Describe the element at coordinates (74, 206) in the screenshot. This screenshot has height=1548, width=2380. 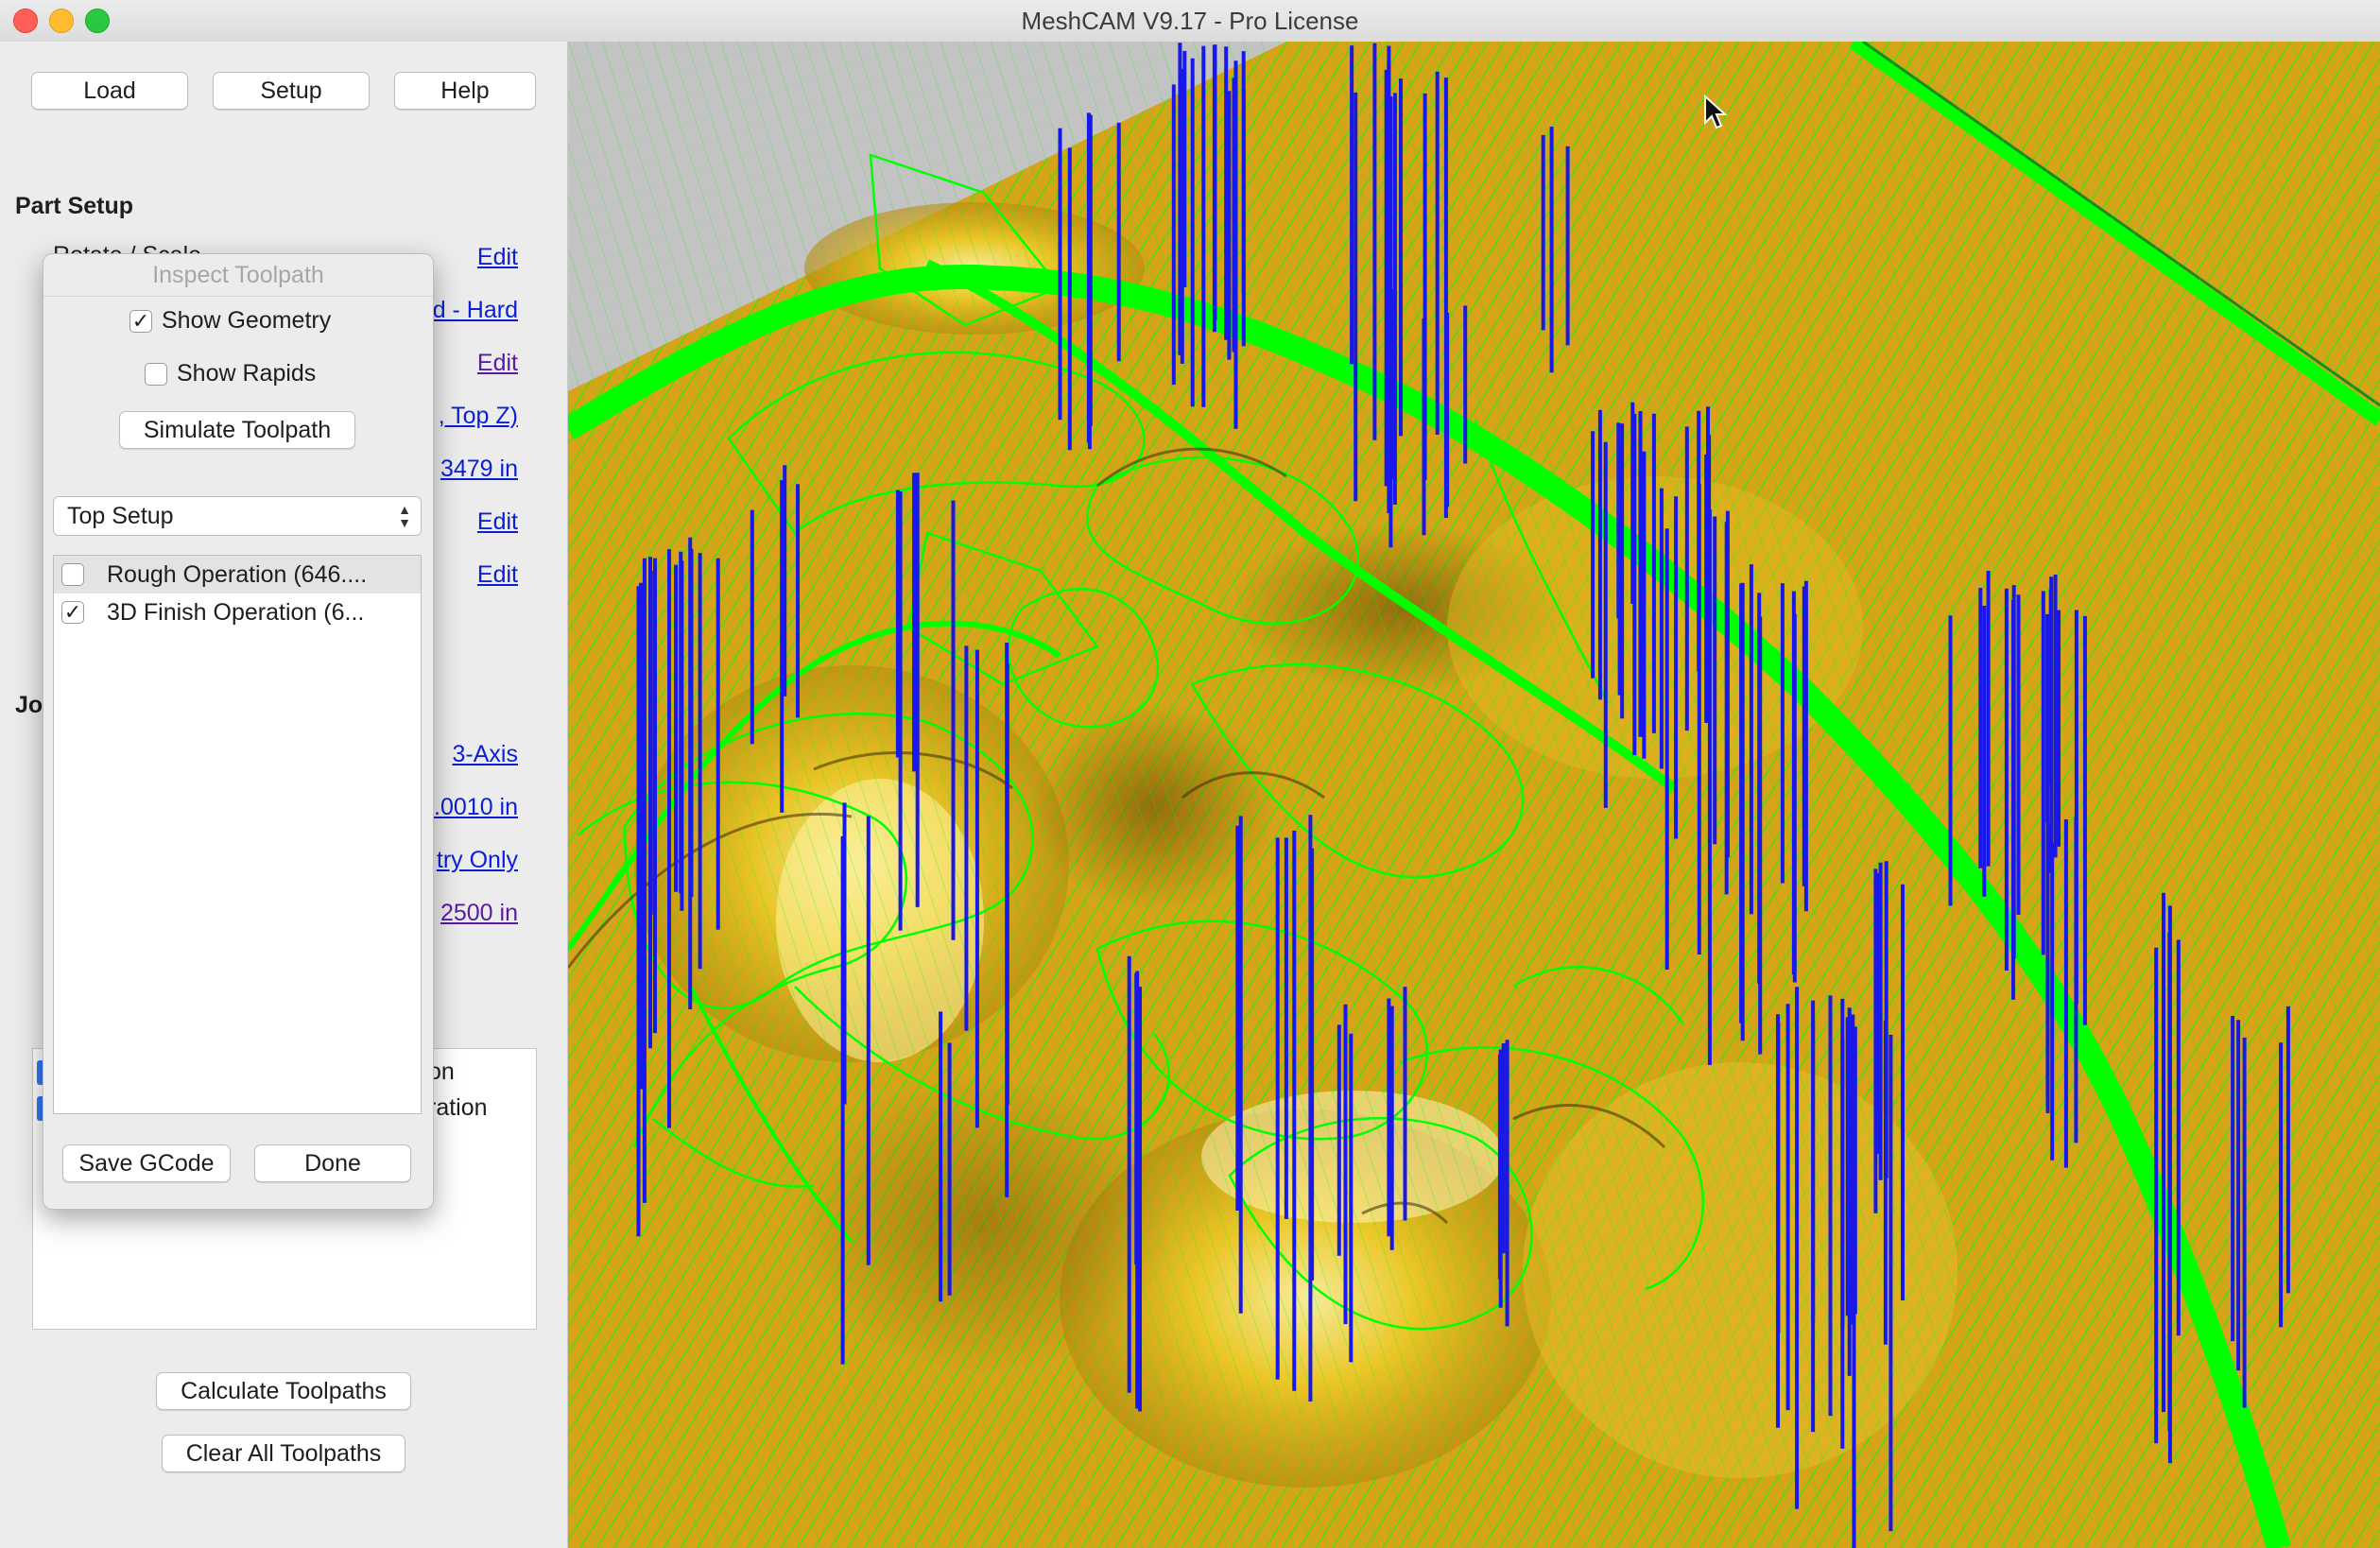
I see `part-setup-heading: Part Setup` at that location.